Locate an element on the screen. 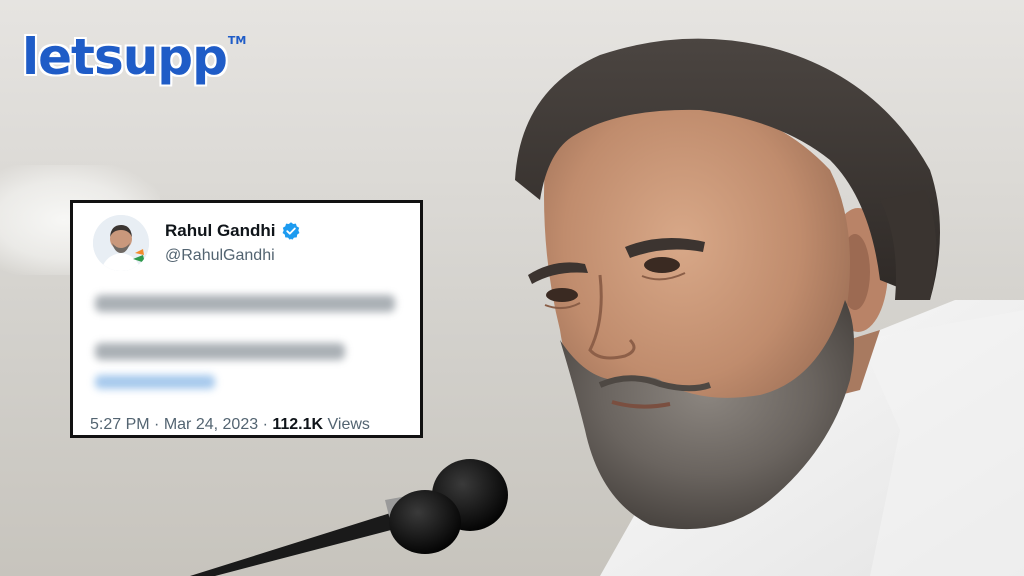 This screenshot has height=576, width=1024. tweet-time: 5:27 PM is located at coordinates (120, 424).